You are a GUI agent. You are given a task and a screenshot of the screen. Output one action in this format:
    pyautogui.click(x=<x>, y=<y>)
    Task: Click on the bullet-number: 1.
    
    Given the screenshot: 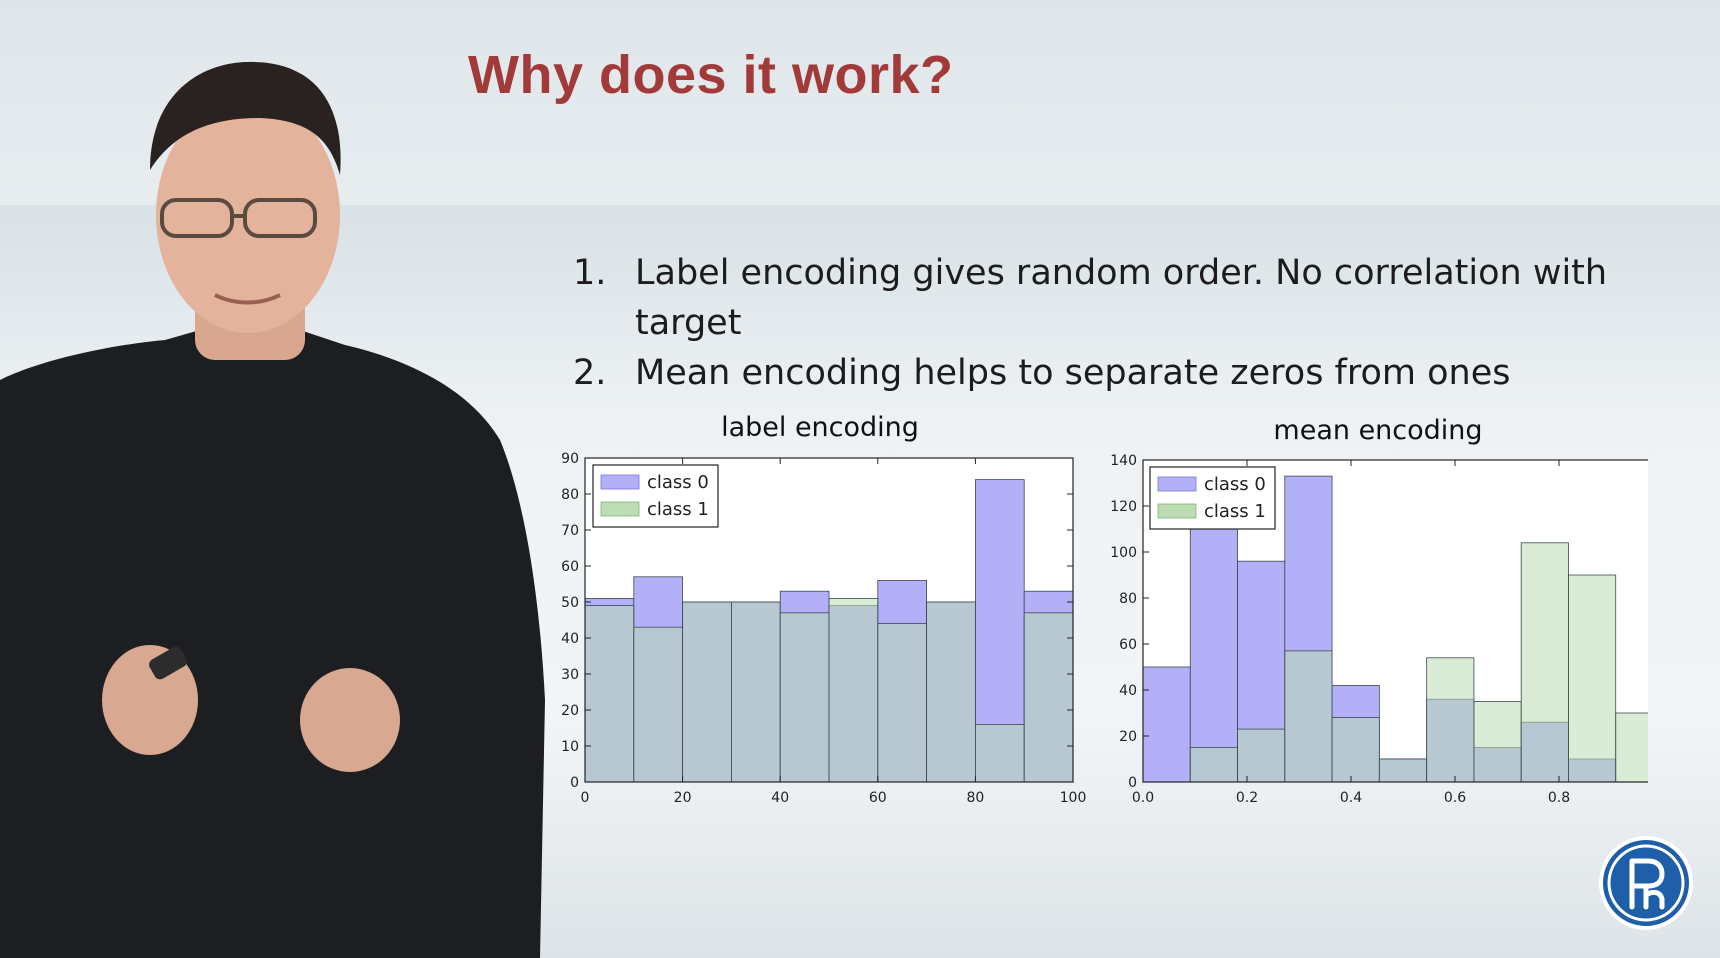 What is the action you would take?
    pyautogui.click(x=590, y=273)
    